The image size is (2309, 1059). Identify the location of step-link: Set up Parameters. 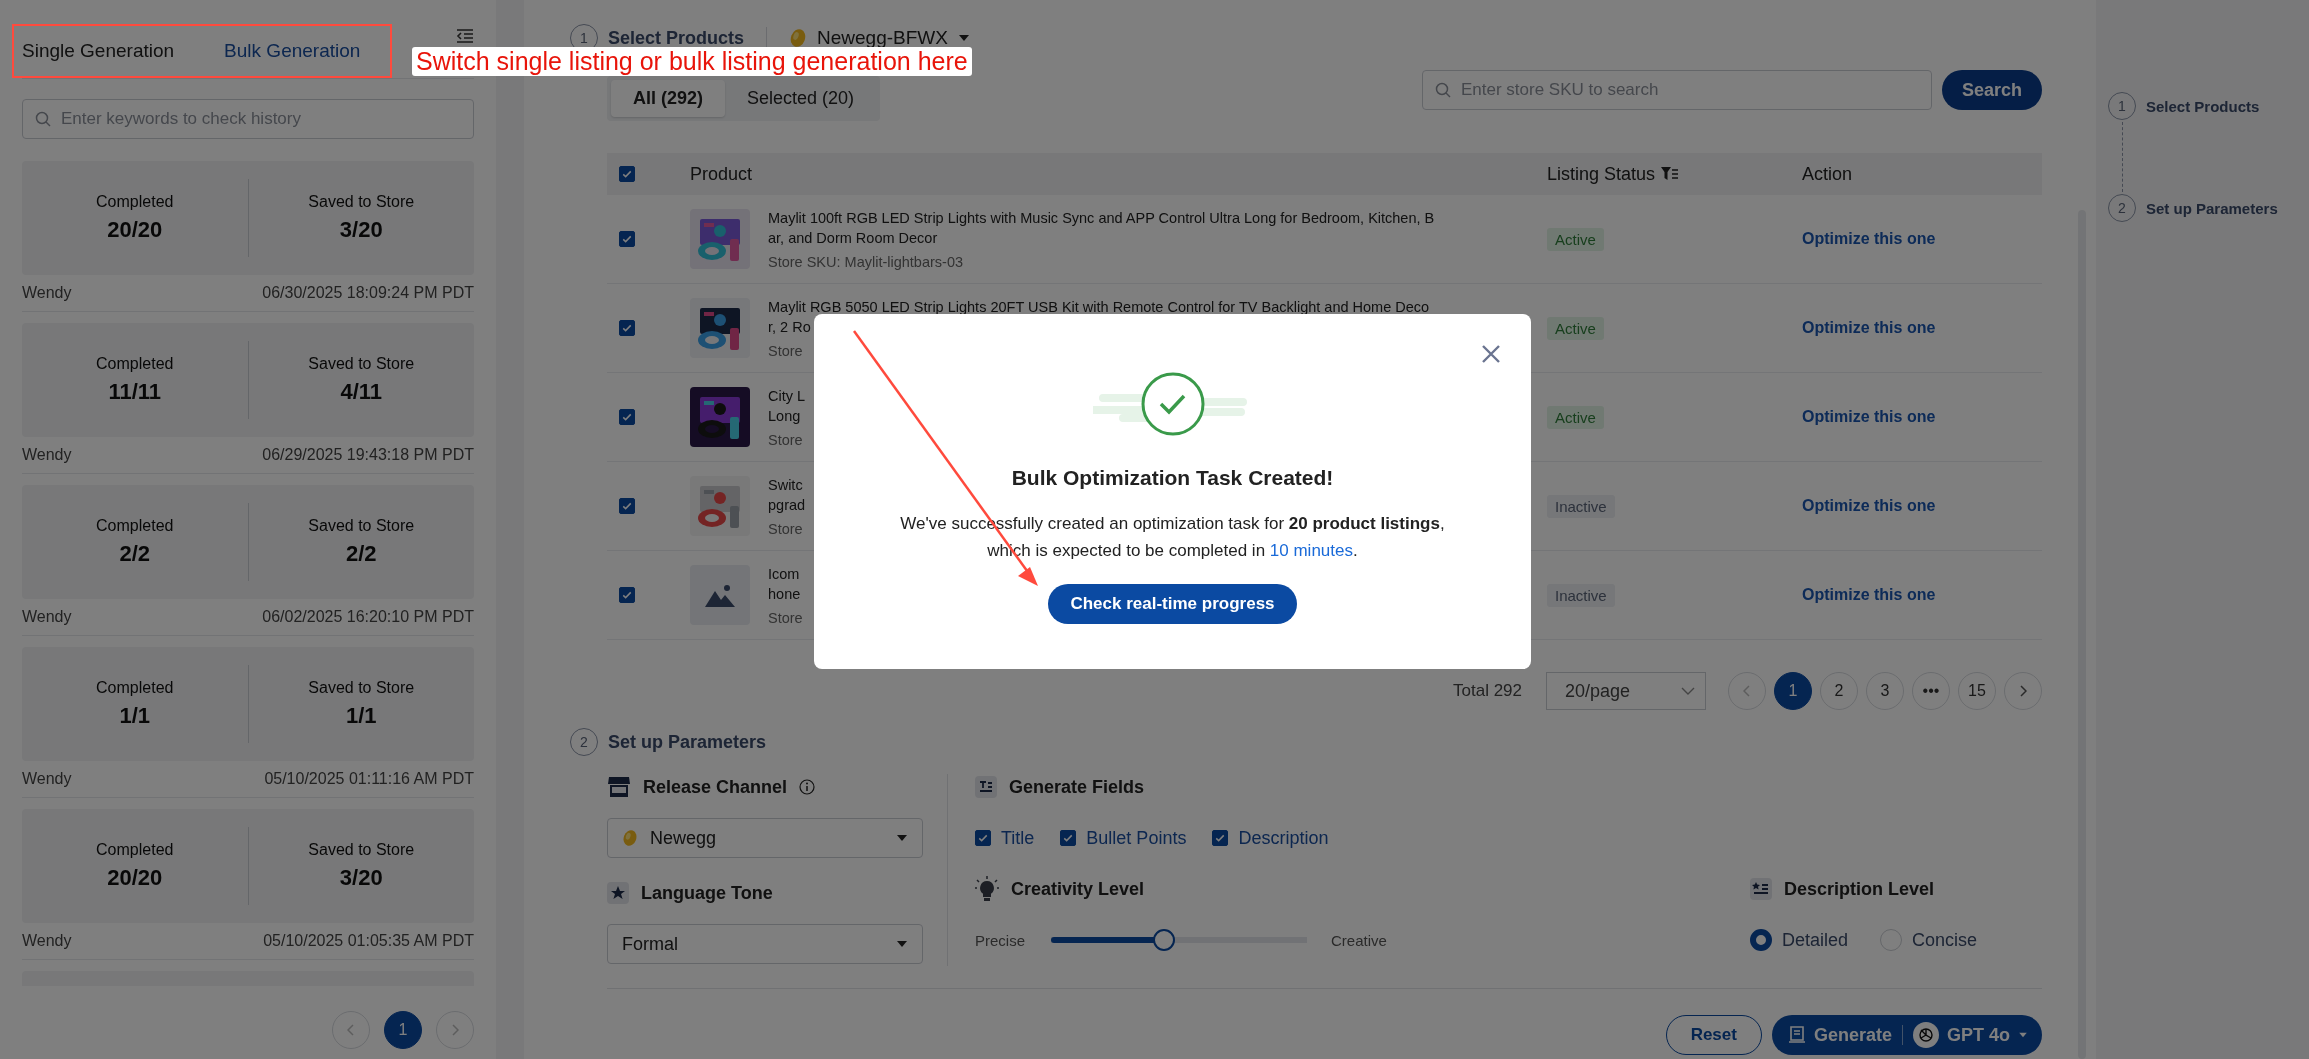
(2212, 208).